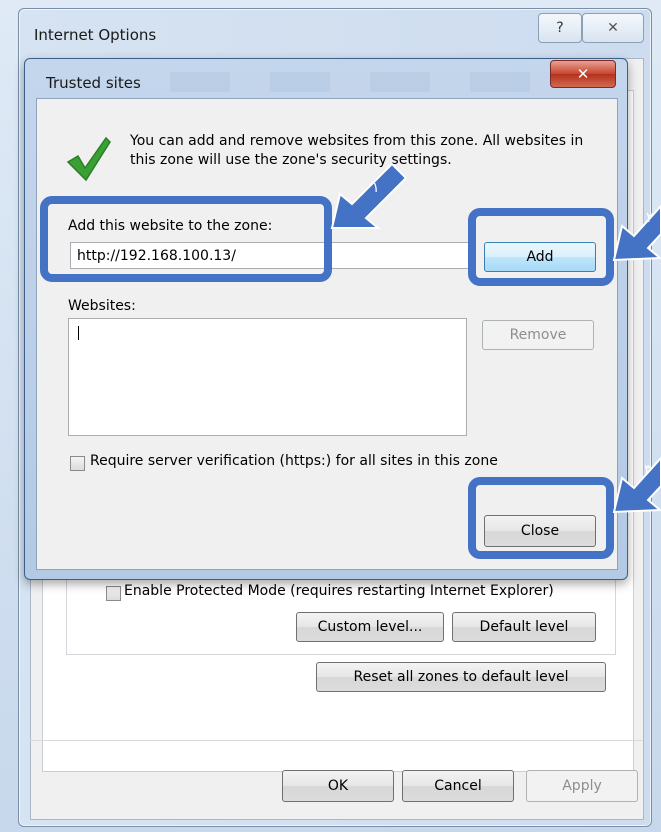 This screenshot has height=832, width=661. I want to click on outer-close-button: ✕, so click(613, 28).